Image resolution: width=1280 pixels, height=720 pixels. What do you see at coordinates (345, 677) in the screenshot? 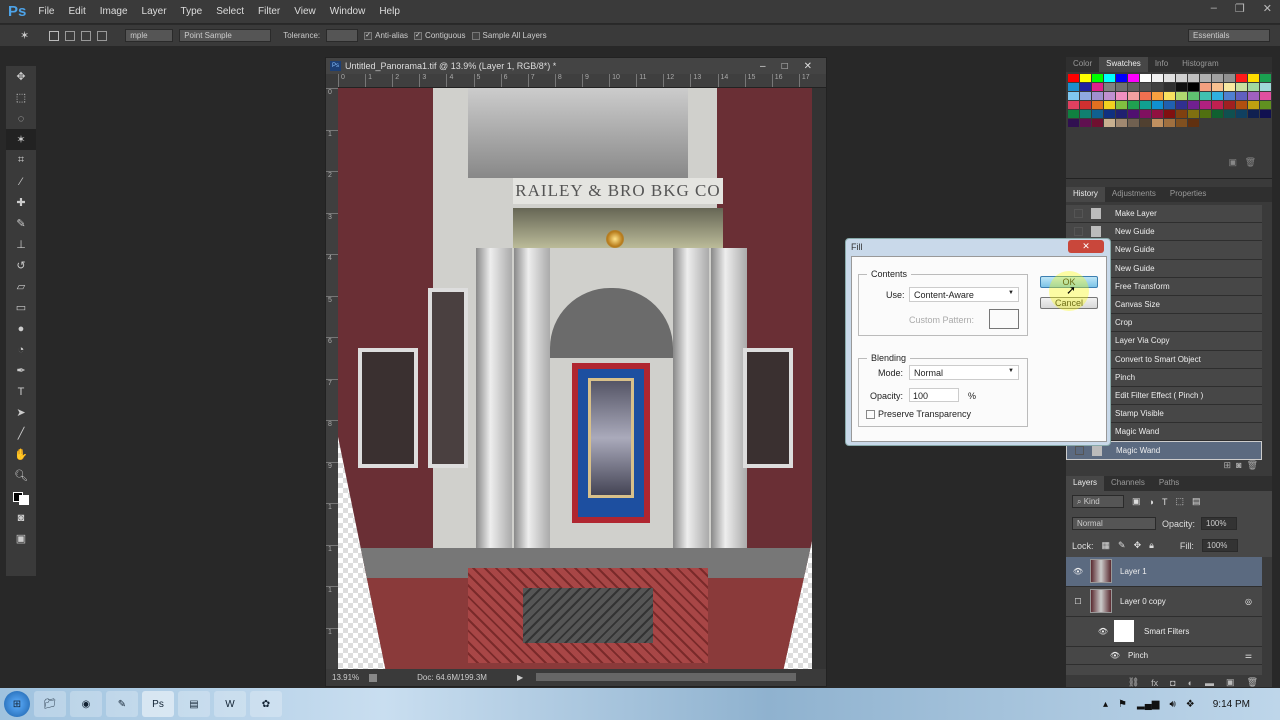
I see `zoom-level: 13.91%` at bounding box center [345, 677].